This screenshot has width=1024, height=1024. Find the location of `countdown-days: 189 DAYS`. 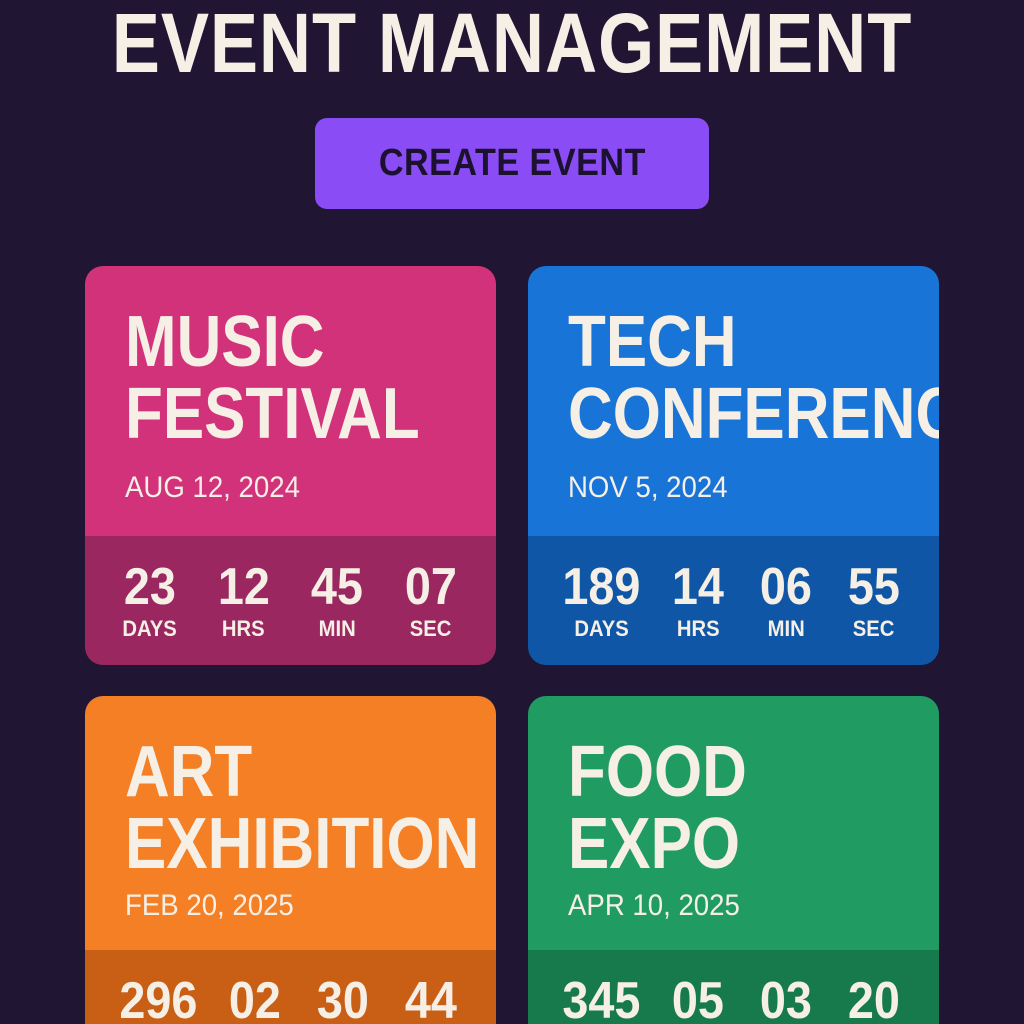

countdown-days: 189 DAYS is located at coordinates (601, 600).